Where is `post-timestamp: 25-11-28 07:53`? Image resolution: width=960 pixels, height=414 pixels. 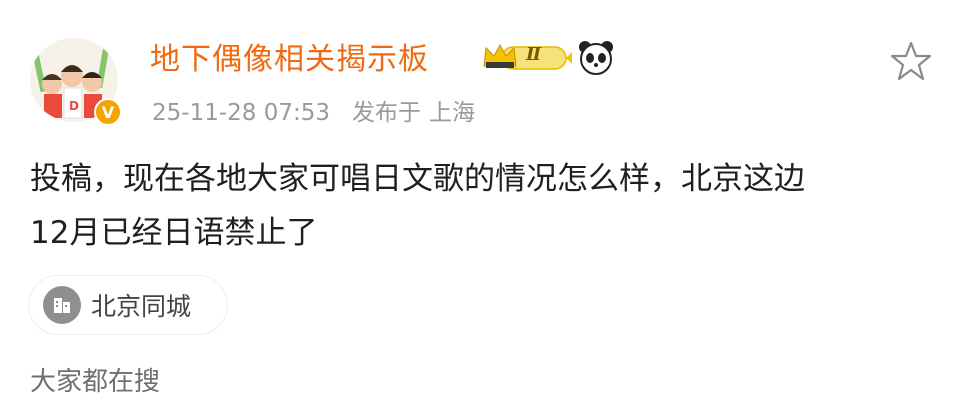 post-timestamp: 25-11-28 07:53 is located at coordinates (241, 113).